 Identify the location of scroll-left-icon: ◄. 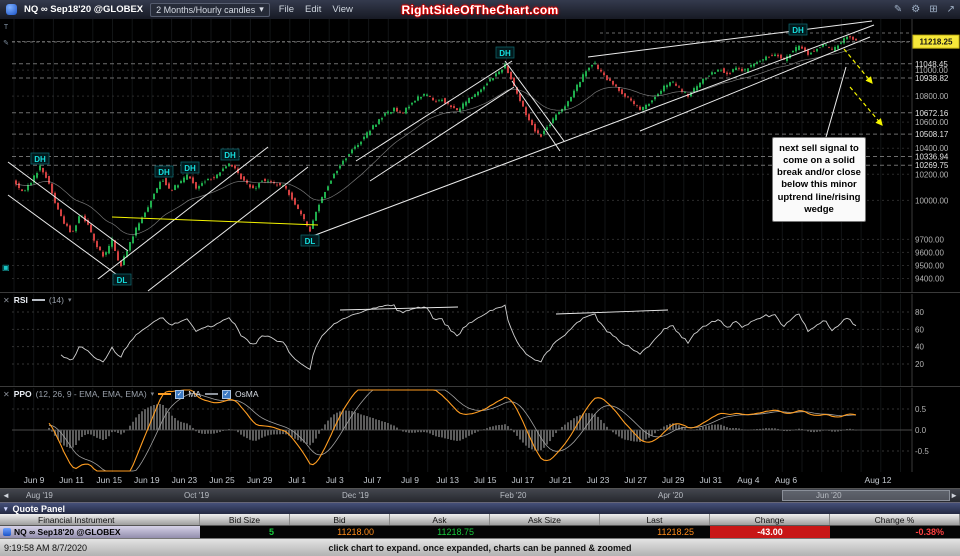
(6, 495).